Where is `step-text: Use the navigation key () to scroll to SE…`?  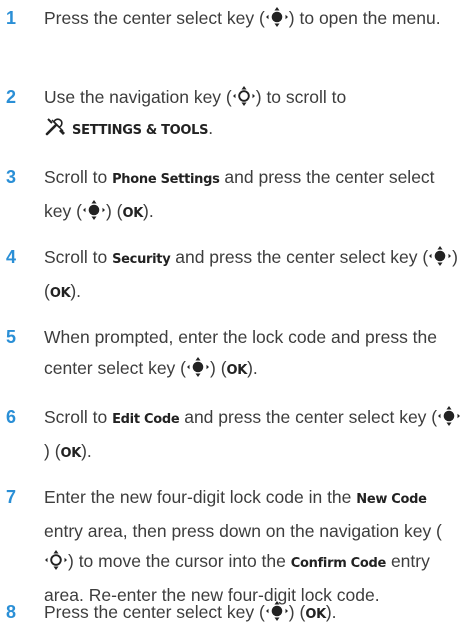 step-text: Use the navigation key () to scroll to SE… is located at coordinates (195, 111).